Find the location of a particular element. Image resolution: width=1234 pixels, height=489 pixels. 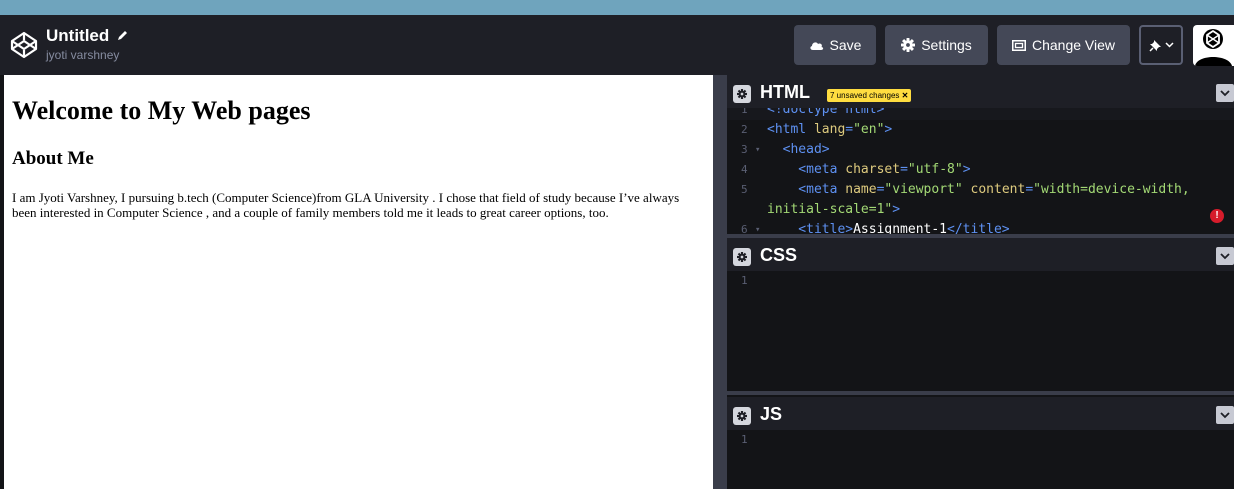

layout-icon is located at coordinates (1018, 45).